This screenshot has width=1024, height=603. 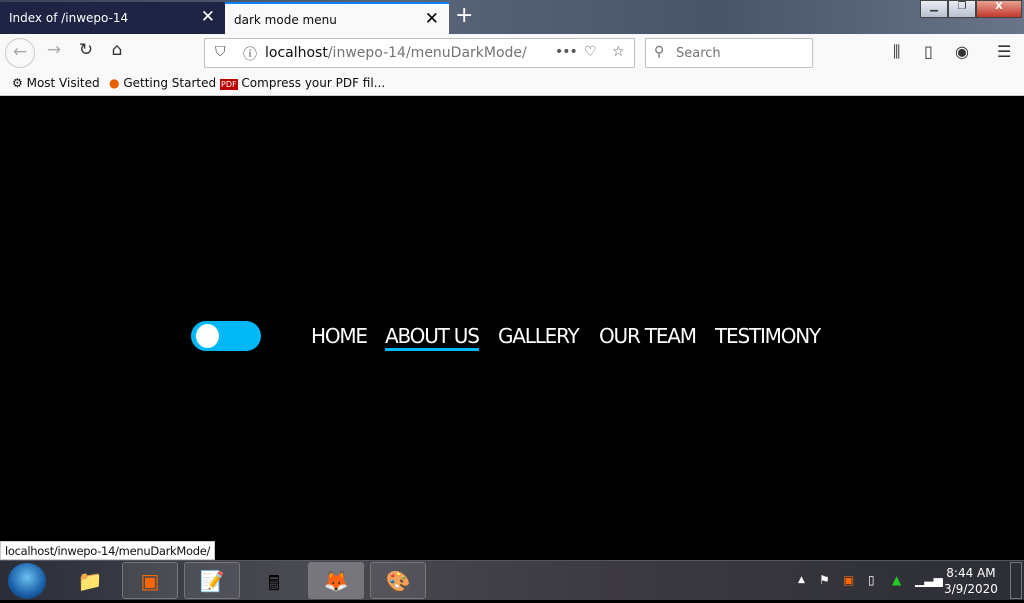 I want to click on menu-testimony: TESTIMONY, so click(x=768, y=336).